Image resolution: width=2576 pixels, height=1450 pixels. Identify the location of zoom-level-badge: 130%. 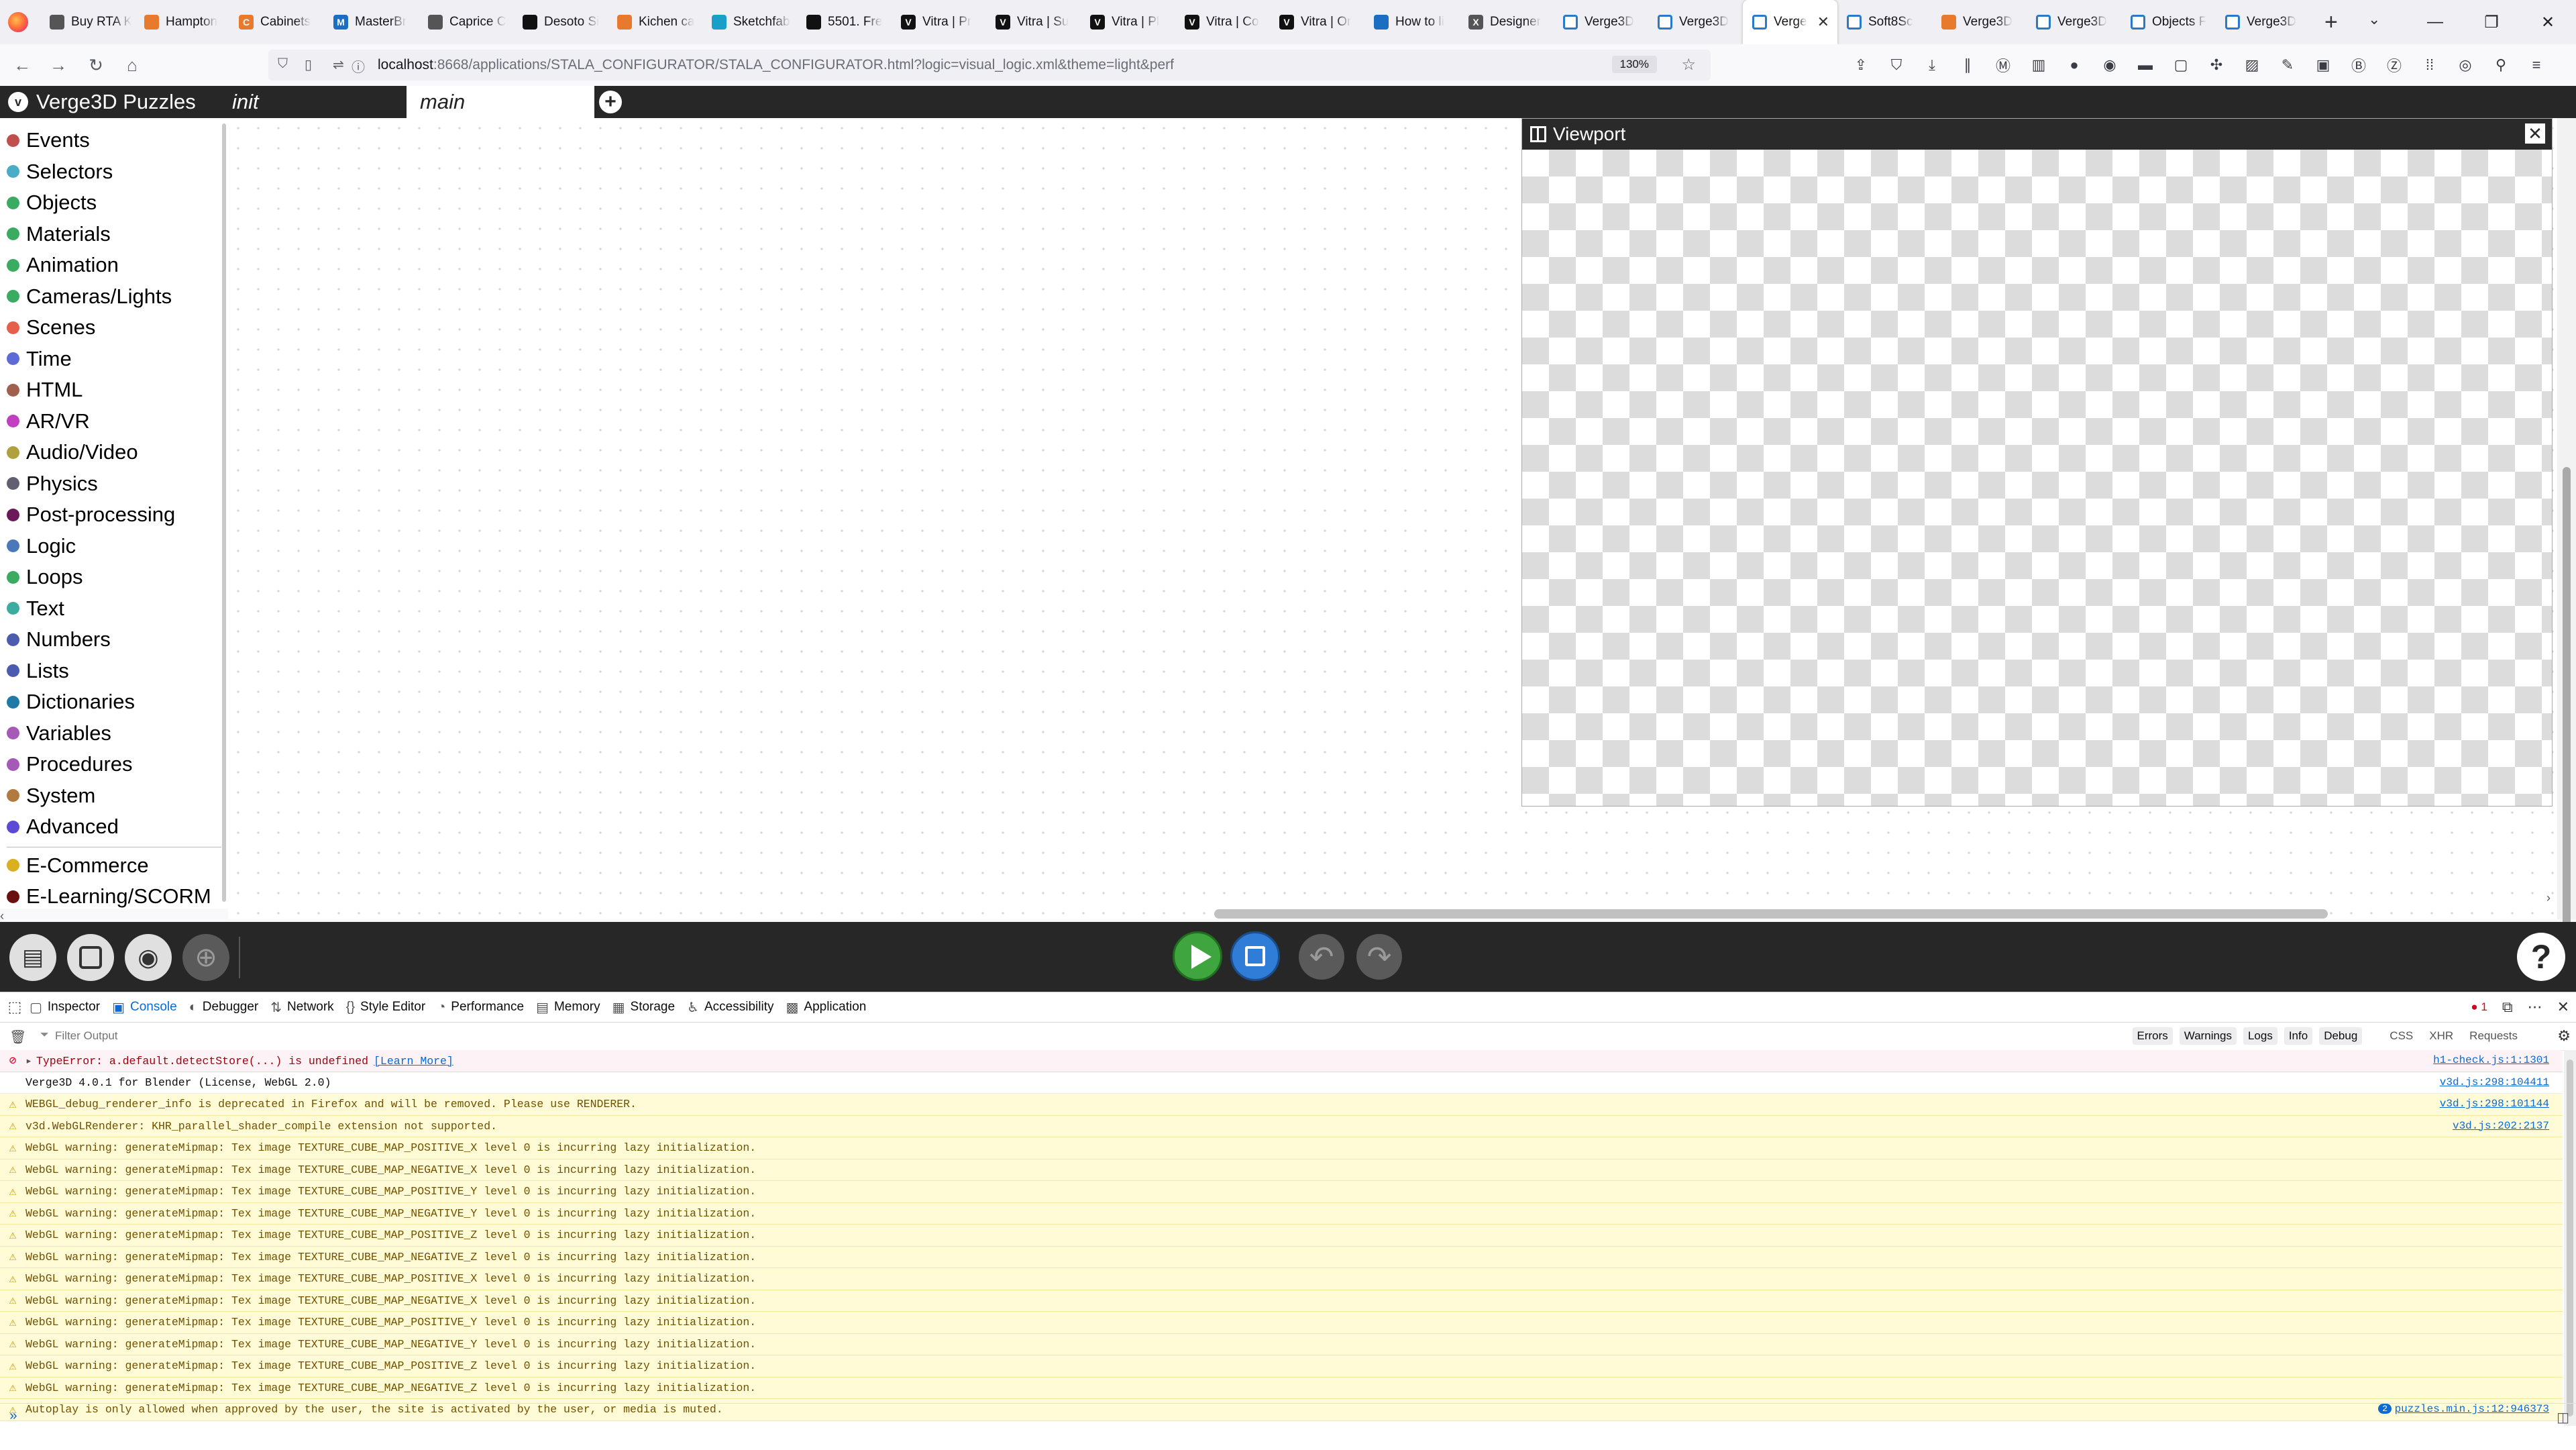
(1634, 64).